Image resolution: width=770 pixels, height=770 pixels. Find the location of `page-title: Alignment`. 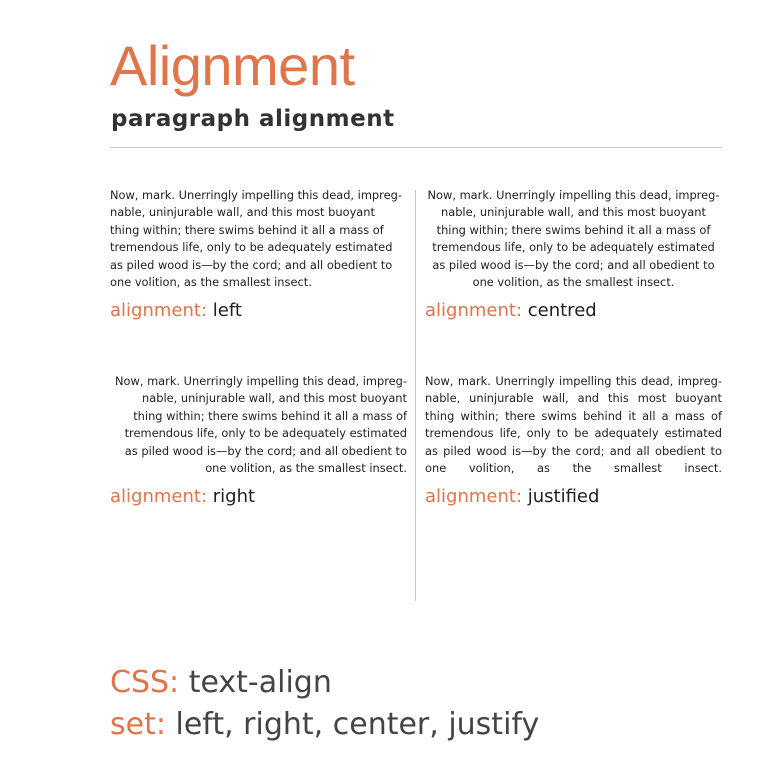

page-title: Alignment is located at coordinates (232, 65).